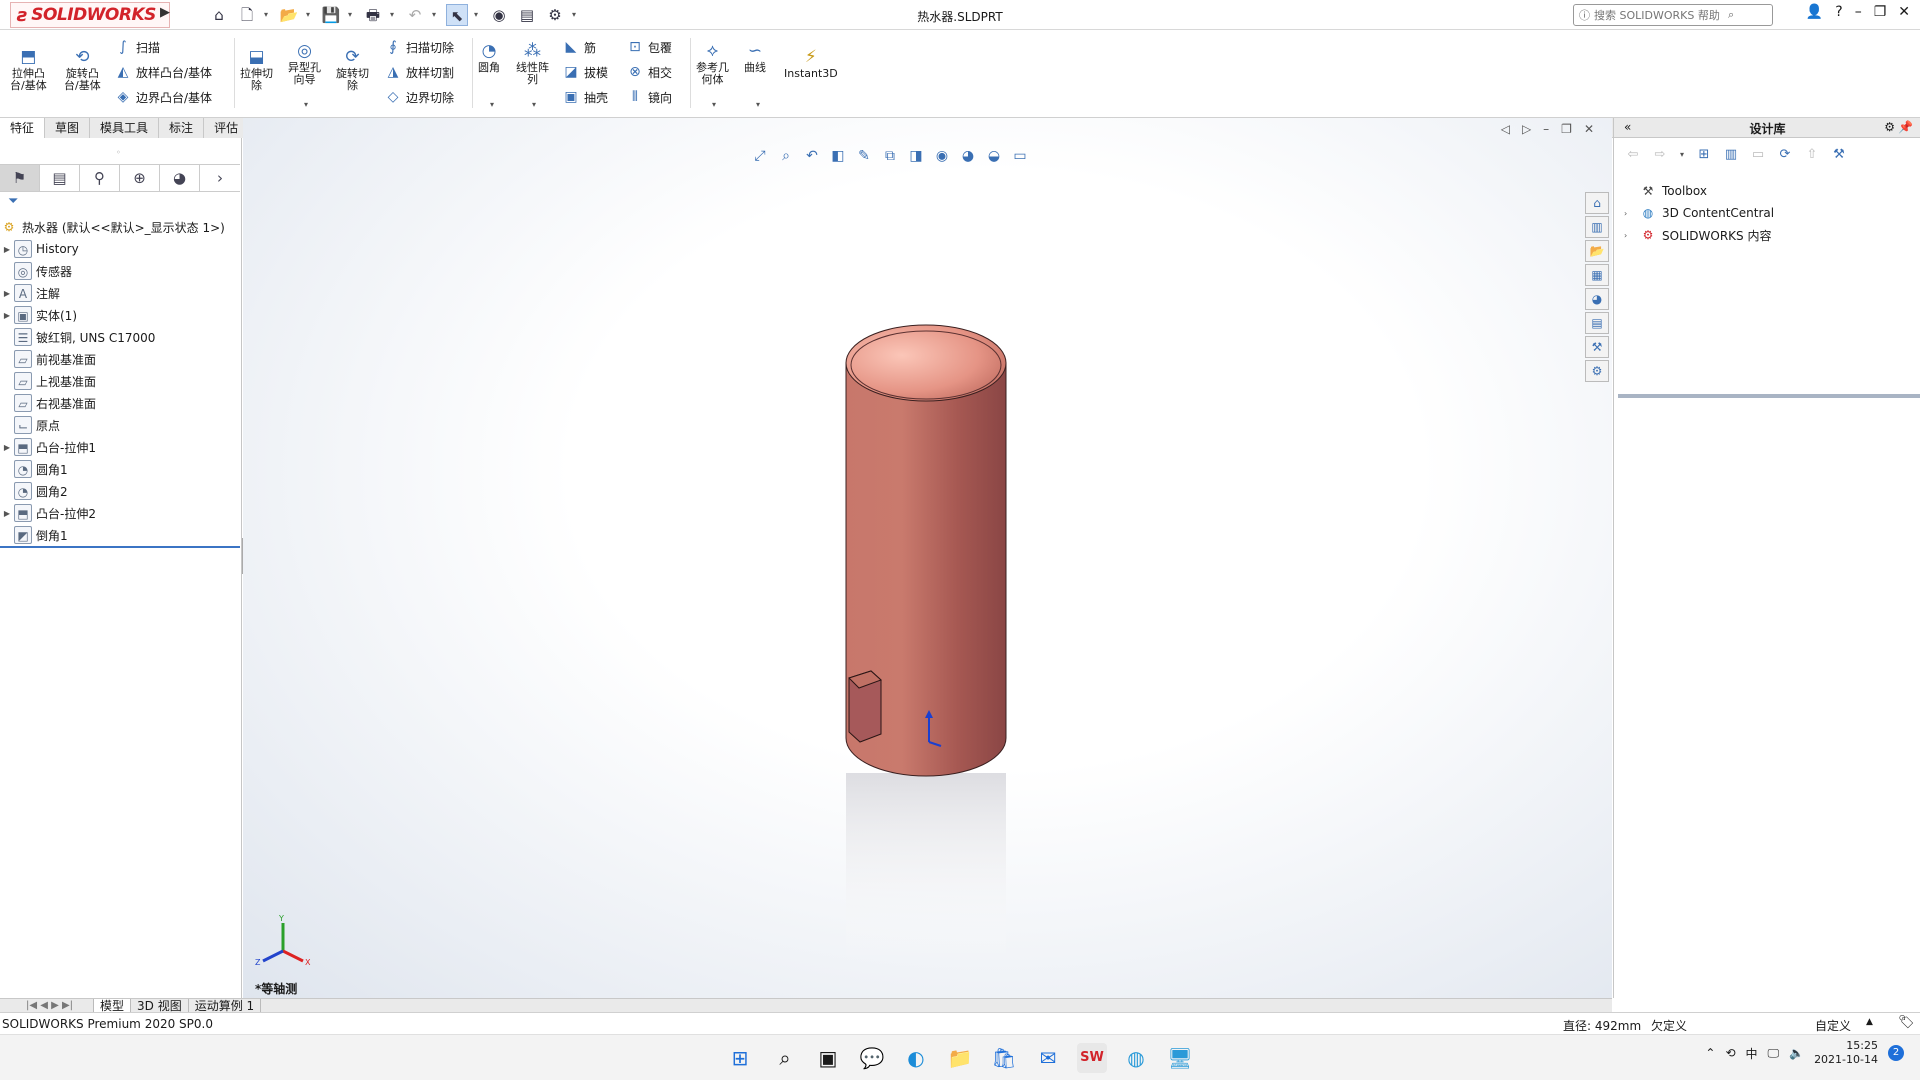 This screenshot has height=1080, width=1920. I want to click on file-explorer-taskbar-icon: 📁, so click(960, 1058).